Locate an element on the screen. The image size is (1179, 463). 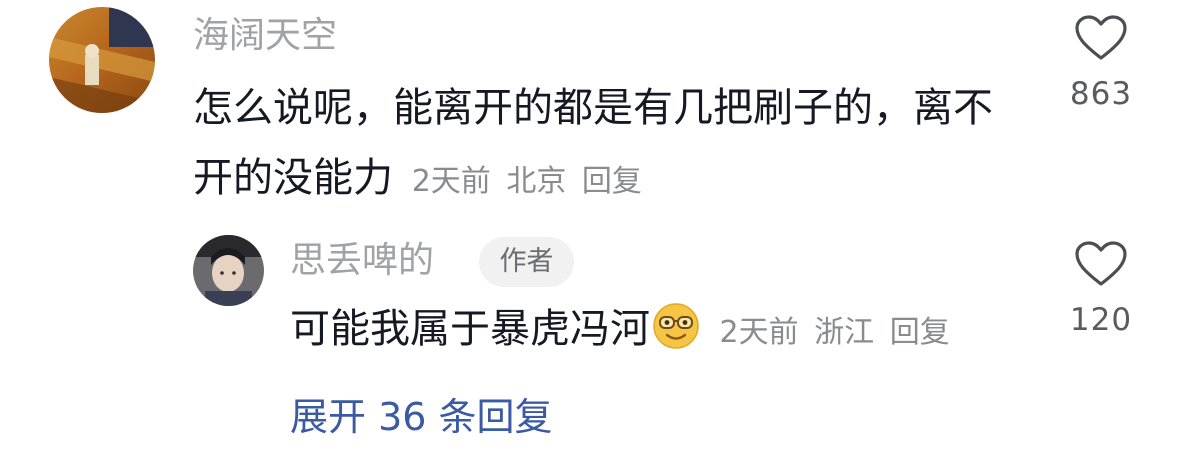
reply-avatar is located at coordinates (228, 270).